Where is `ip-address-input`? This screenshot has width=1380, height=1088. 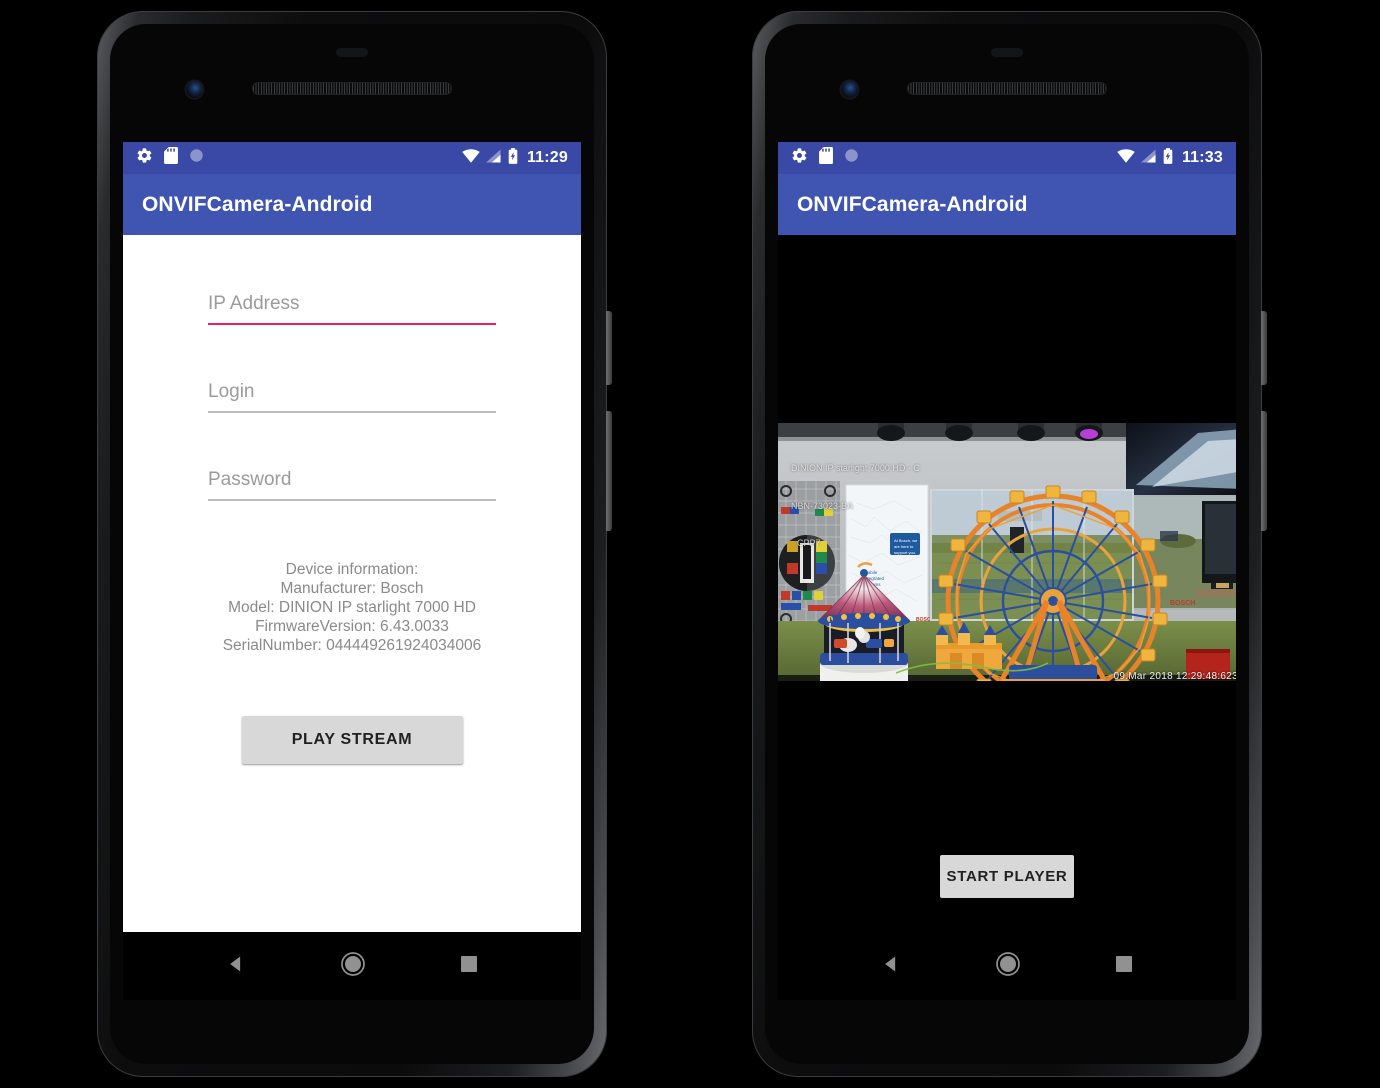 ip-address-input is located at coordinates (352, 308).